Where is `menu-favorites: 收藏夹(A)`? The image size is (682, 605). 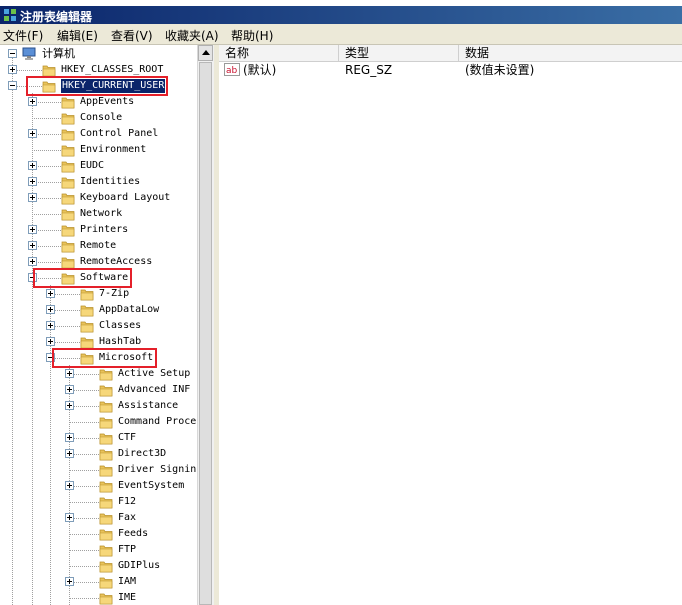 menu-favorites: 收藏夹(A) is located at coordinates (192, 35).